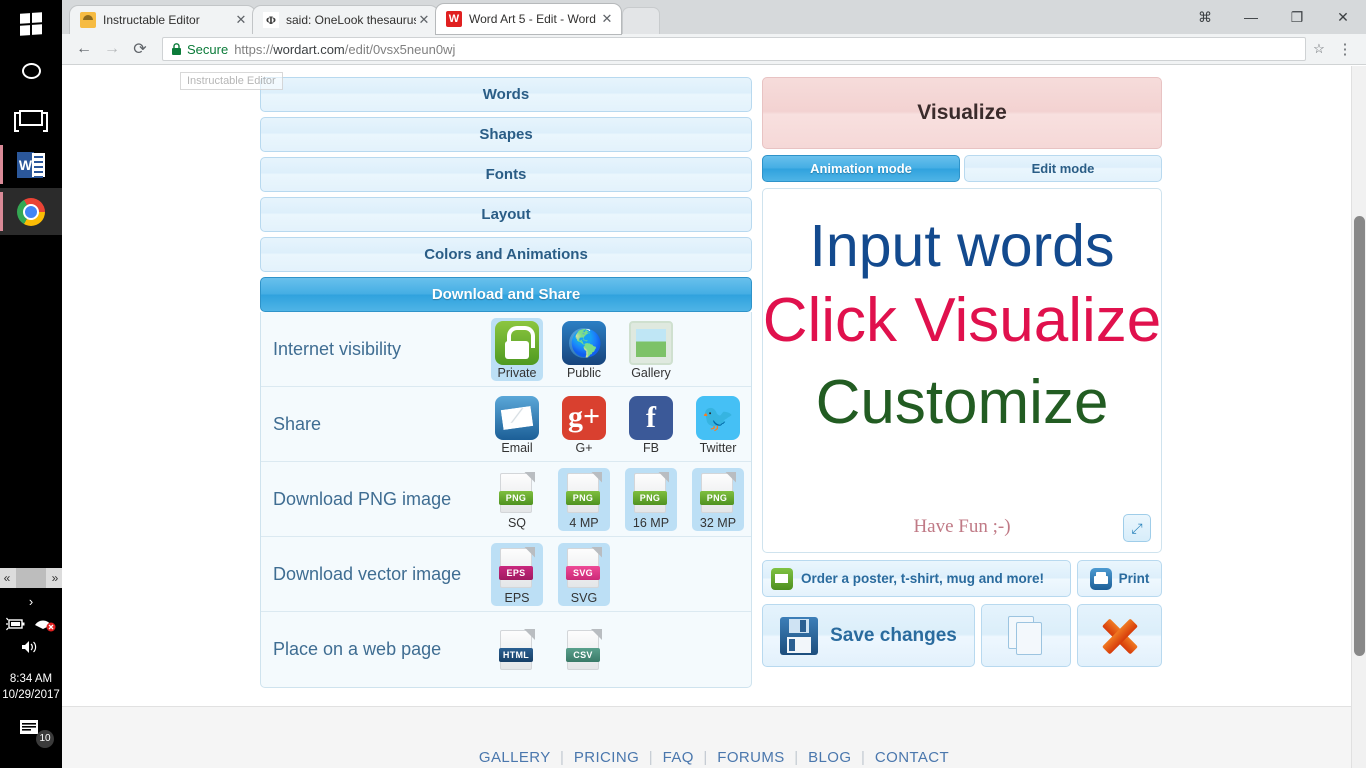  I want to click on option-caption: G+, so click(584, 447).